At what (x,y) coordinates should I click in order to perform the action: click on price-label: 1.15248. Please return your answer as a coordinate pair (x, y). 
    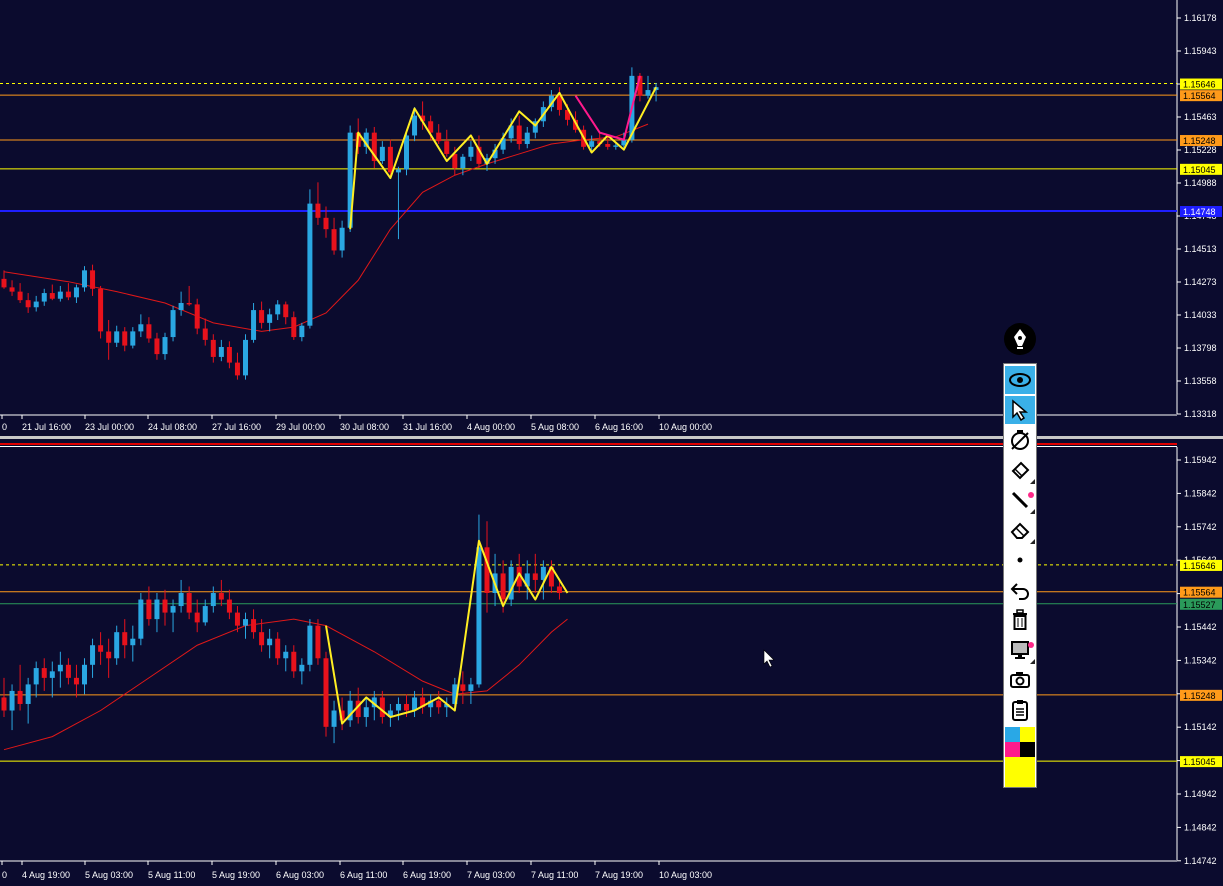
    Looking at the image, I should click on (1199, 141).